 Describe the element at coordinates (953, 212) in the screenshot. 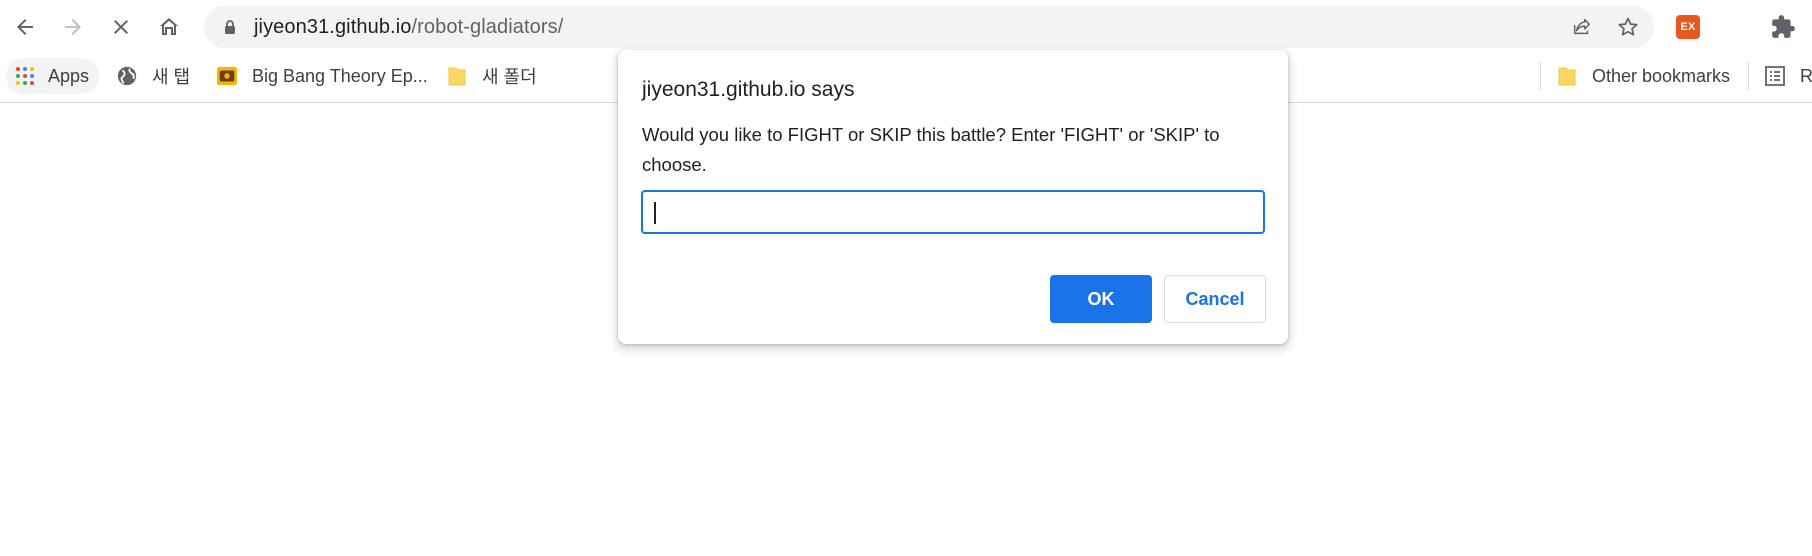

I see `prompt-input` at that location.